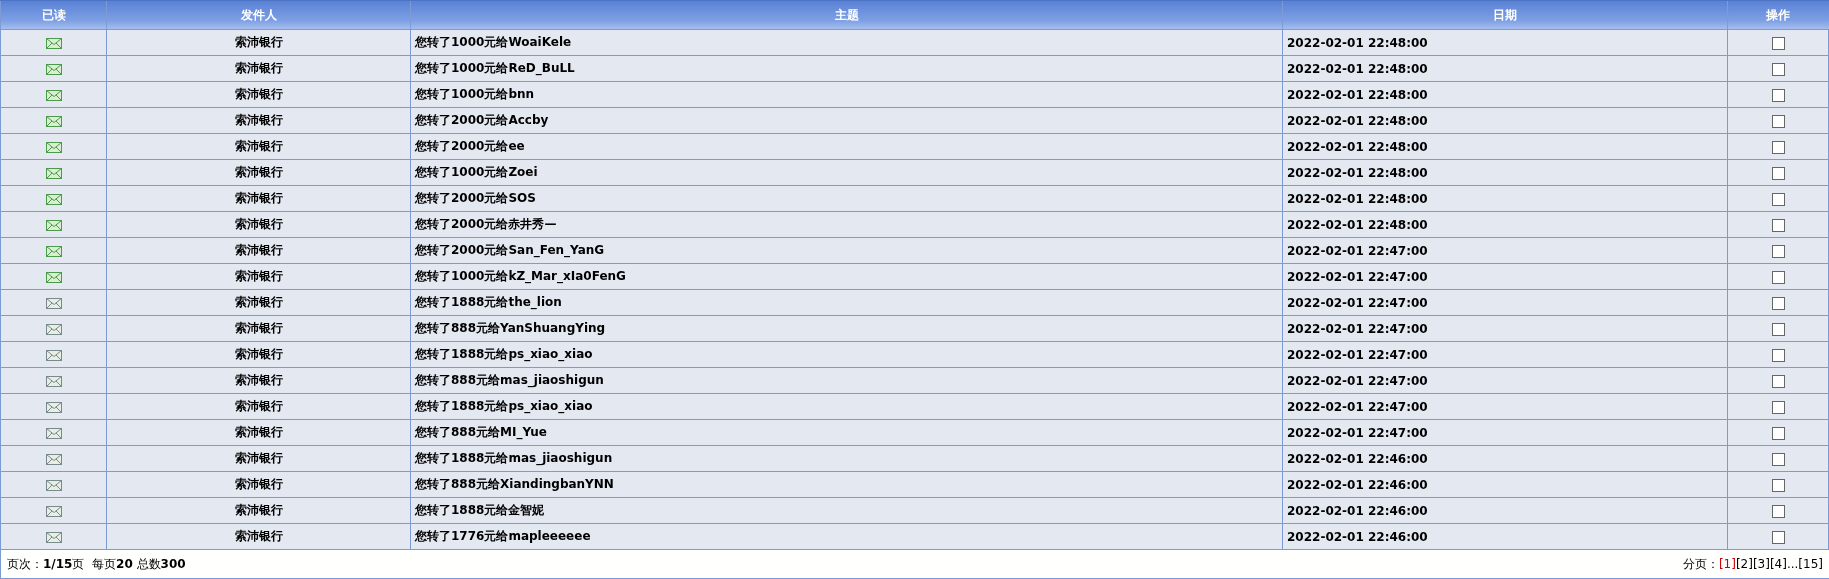 Image resolution: width=1829 pixels, height=579 pixels. Describe the element at coordinates (1810, 564) in the screenshot. I see `page-link: [15]` at that location.